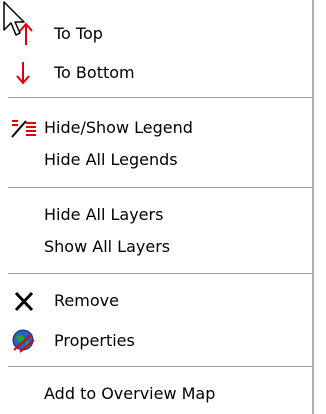 The image size is (326, 414). Describe the element at coordinates (111, 159) in the screenshot. I see `menu-item-label: Hide All Legends` at that location.